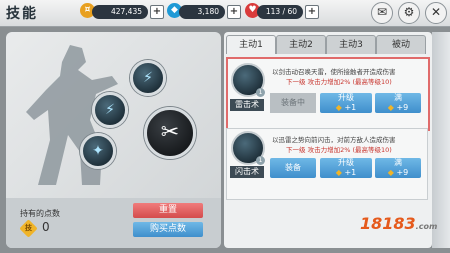 This screenshot has width=450, height=253. What do you see at coordinates (168, 229) in the screenshot?
I see `buy-points-button: 购买点数` at bounding box center [168, 229].